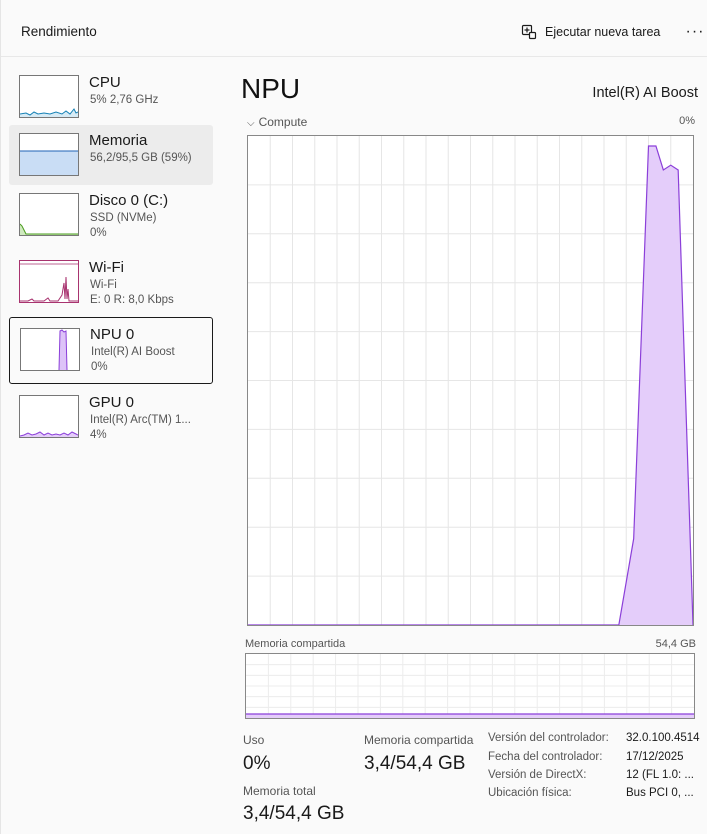  Describe the element at coordinates (675, 644) in the screenshot. I see `shared-memory-max: 54,4 GB` at that location.